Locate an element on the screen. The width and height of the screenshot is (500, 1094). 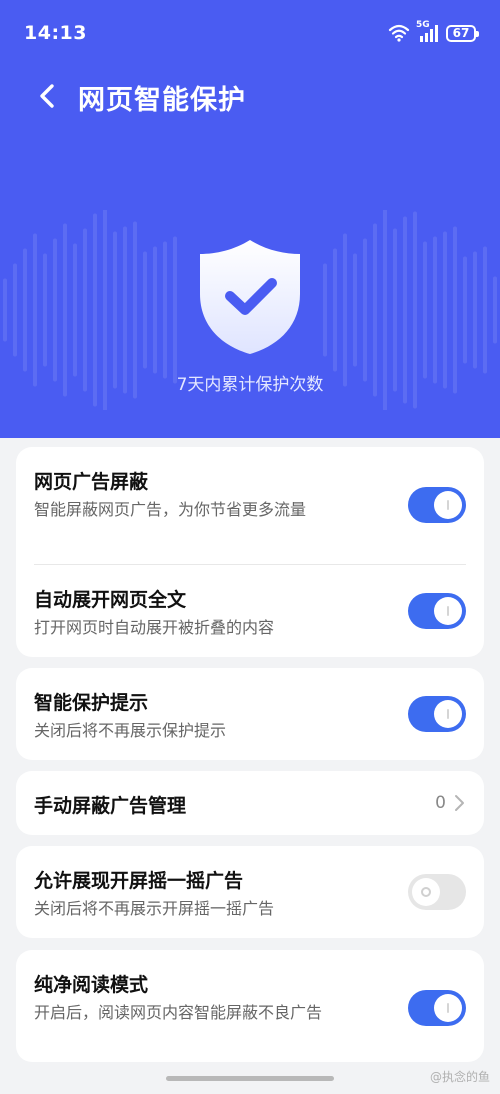
setting-title: 网页广告屏蔽 is located at coordinates (91, 482).